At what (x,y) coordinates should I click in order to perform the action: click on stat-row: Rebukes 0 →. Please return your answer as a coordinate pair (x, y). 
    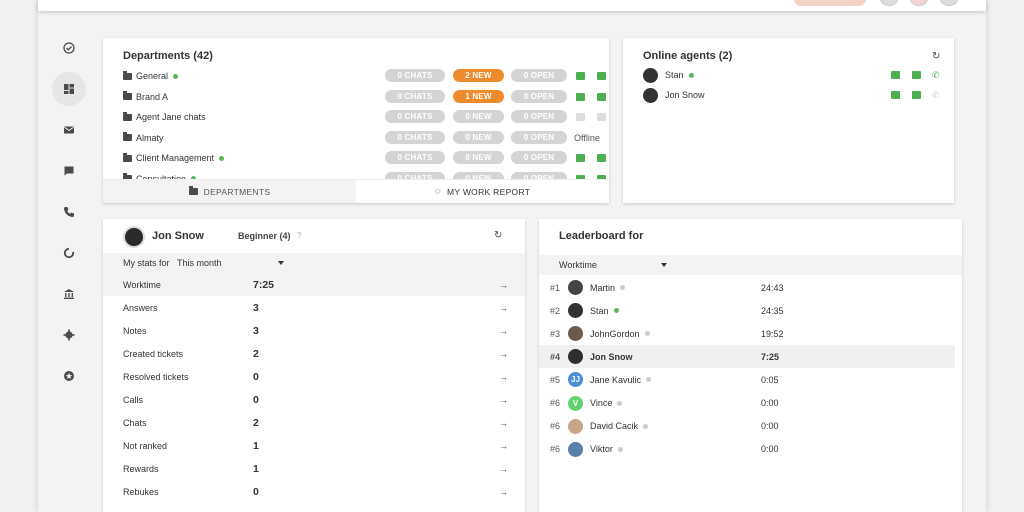
    Looking at the image, I should click on (314, 492).